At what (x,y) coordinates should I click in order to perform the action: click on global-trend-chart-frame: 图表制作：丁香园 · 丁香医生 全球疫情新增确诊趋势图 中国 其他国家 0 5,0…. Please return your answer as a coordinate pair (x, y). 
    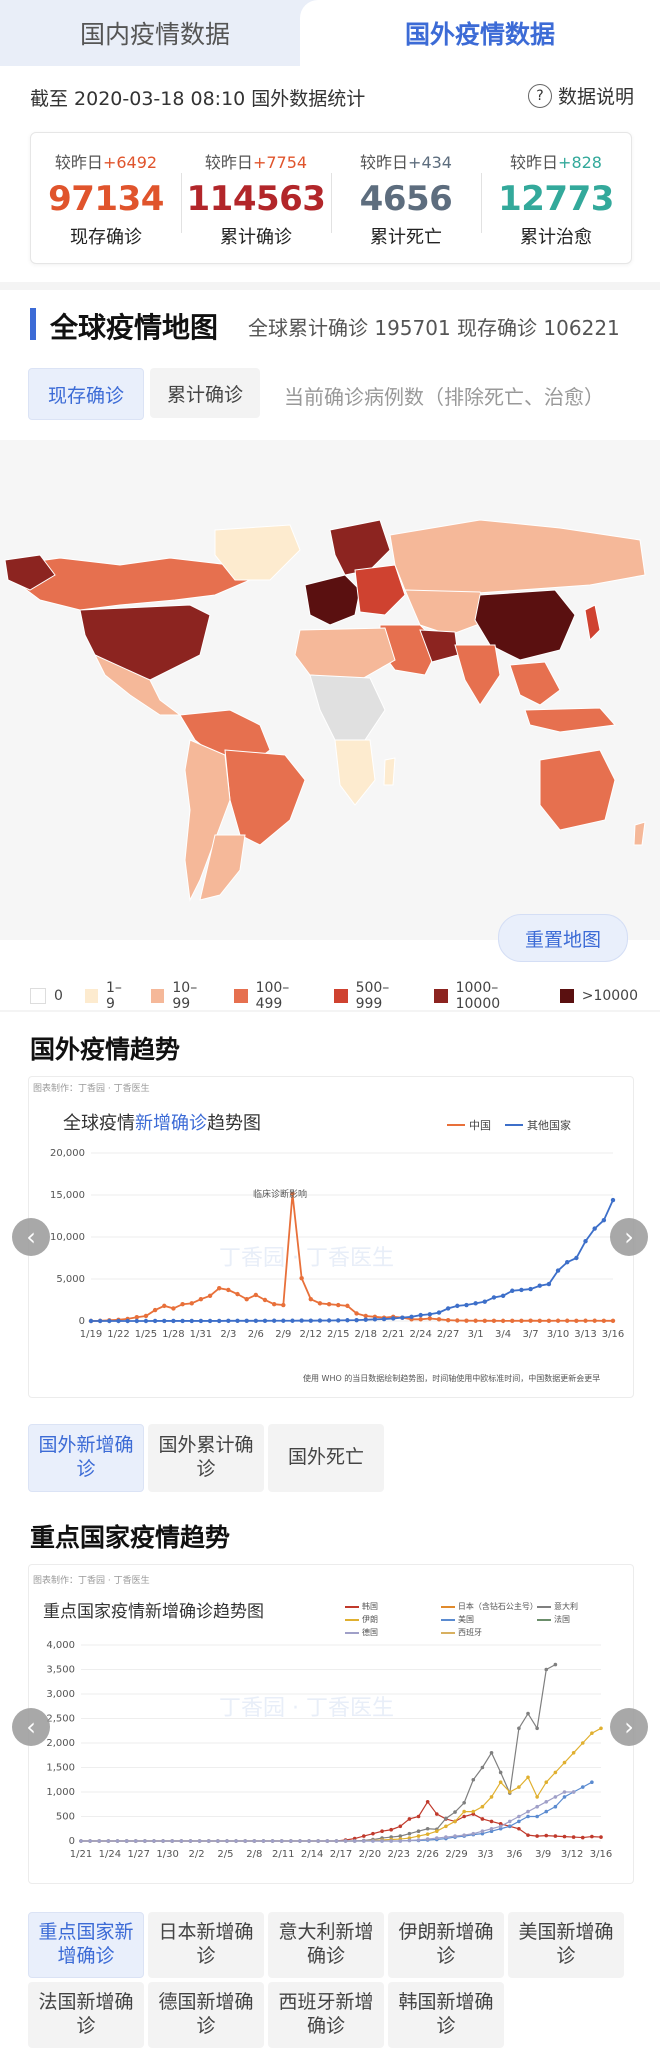
    Looking at the image, I should click on (331, 1237).